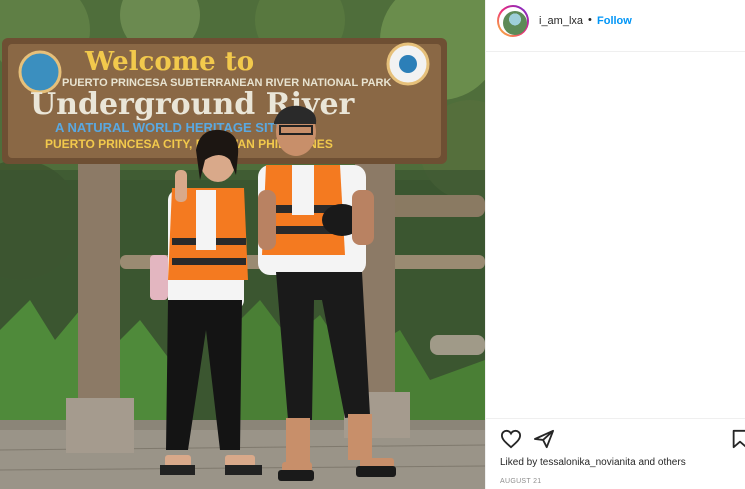 This screenshot has height=489, width=745. Describe the element at coordinates (511, 441) in the screenshot. I see `heart-icon` at that location.